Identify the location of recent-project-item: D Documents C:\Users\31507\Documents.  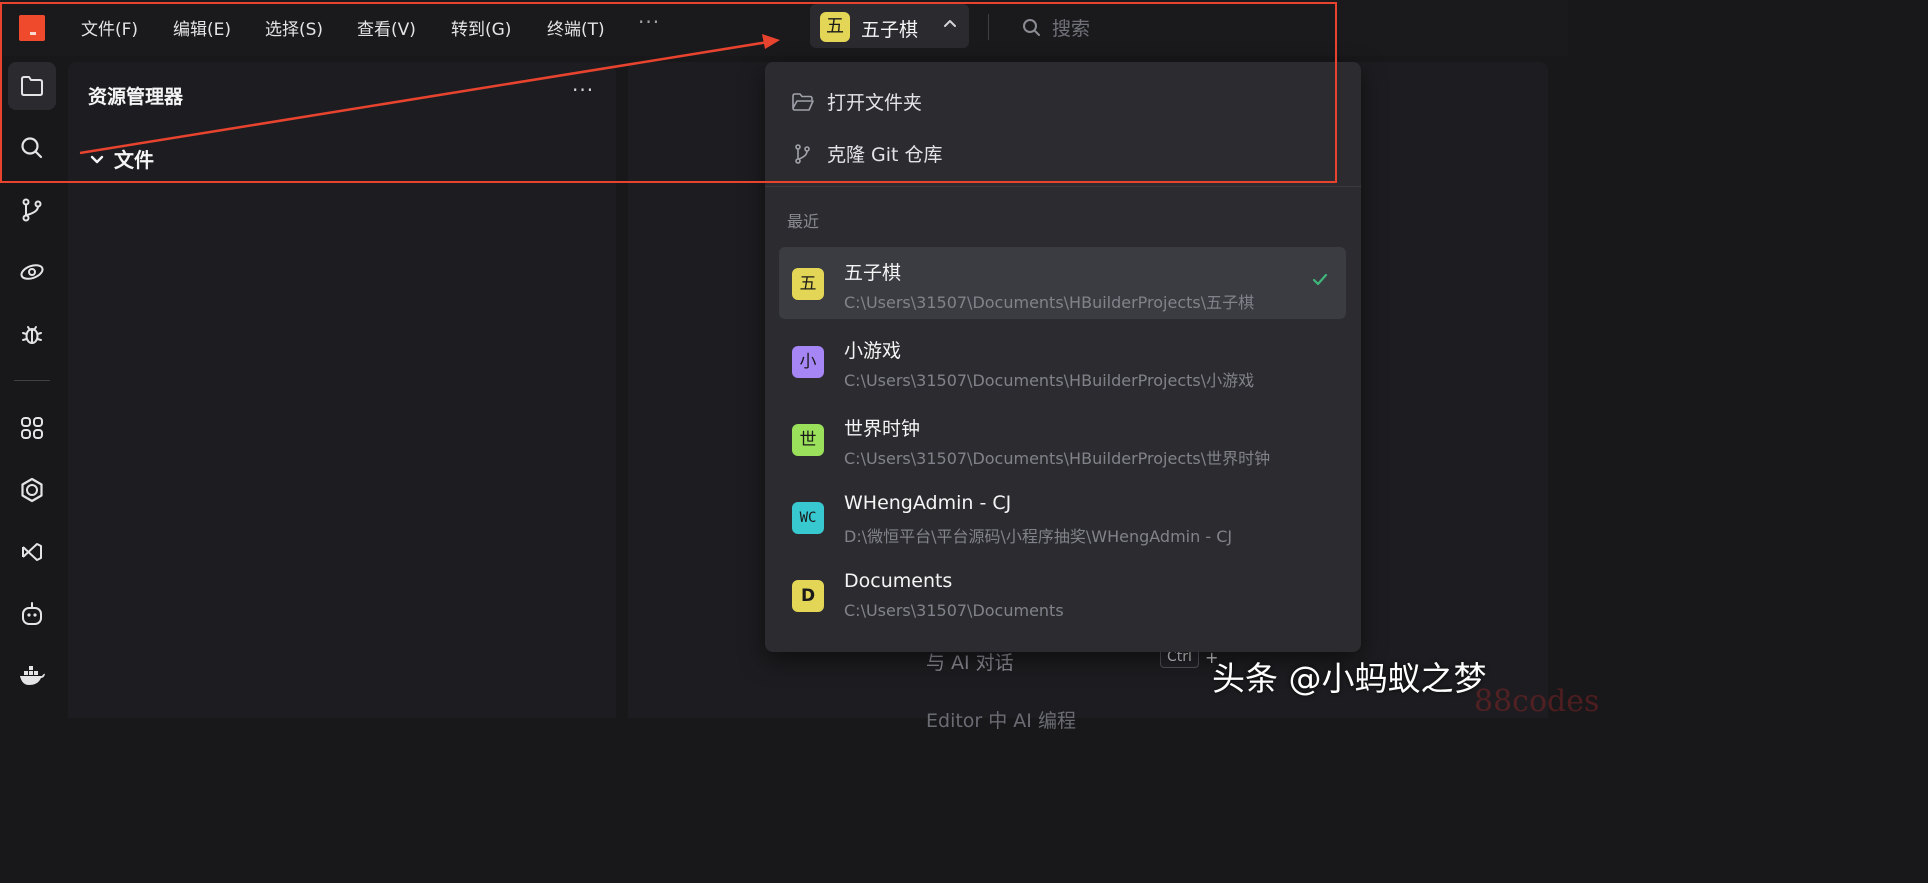
(1062, 595).